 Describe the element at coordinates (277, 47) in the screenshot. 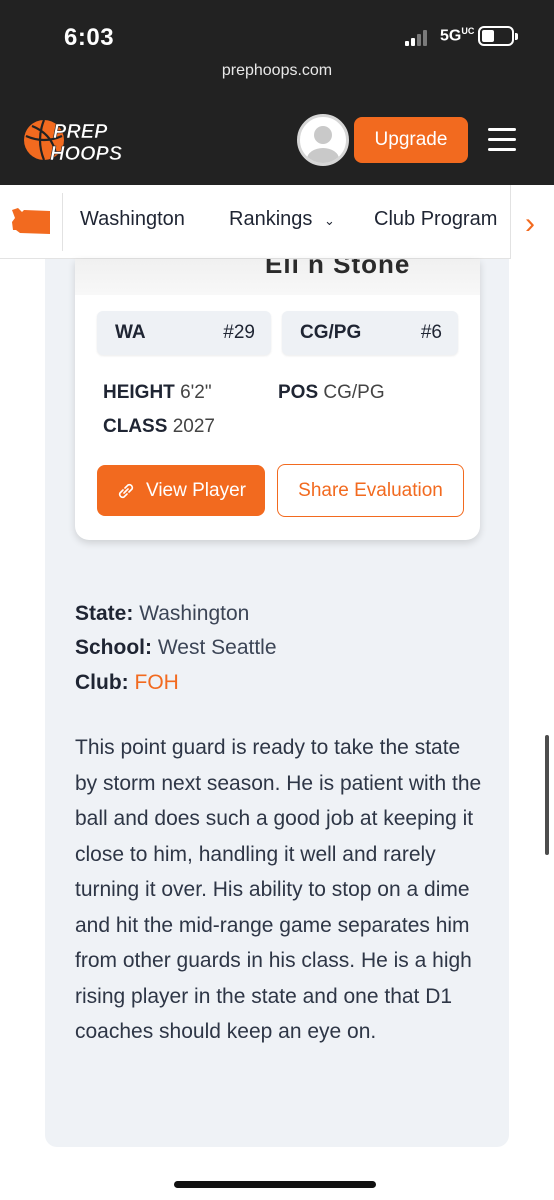

I see `status-bar: 6:03 5GUC prephoops.com` at that location.